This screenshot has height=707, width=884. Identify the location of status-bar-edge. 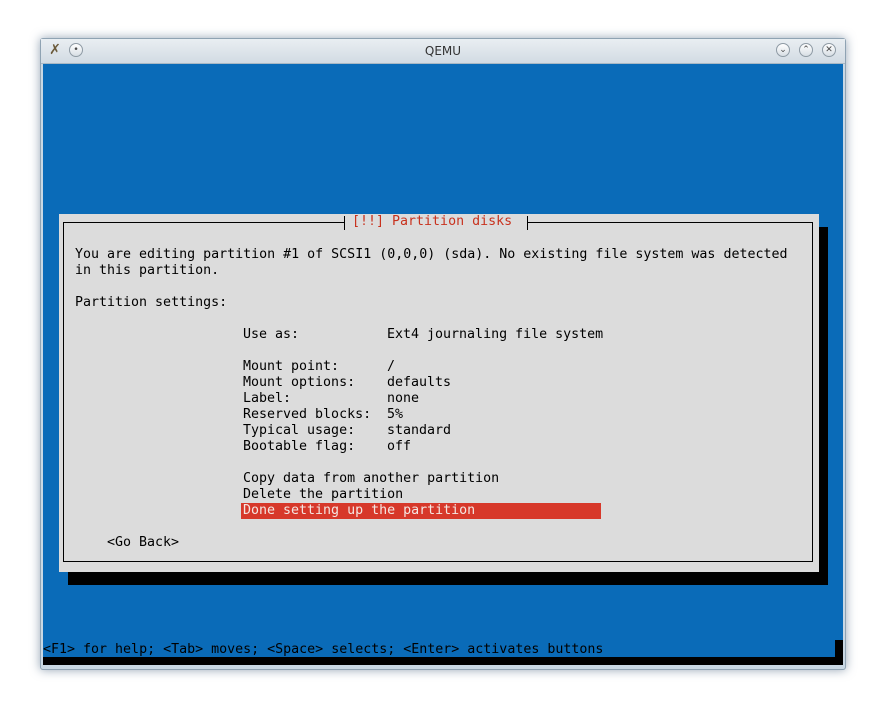
(839, 652).